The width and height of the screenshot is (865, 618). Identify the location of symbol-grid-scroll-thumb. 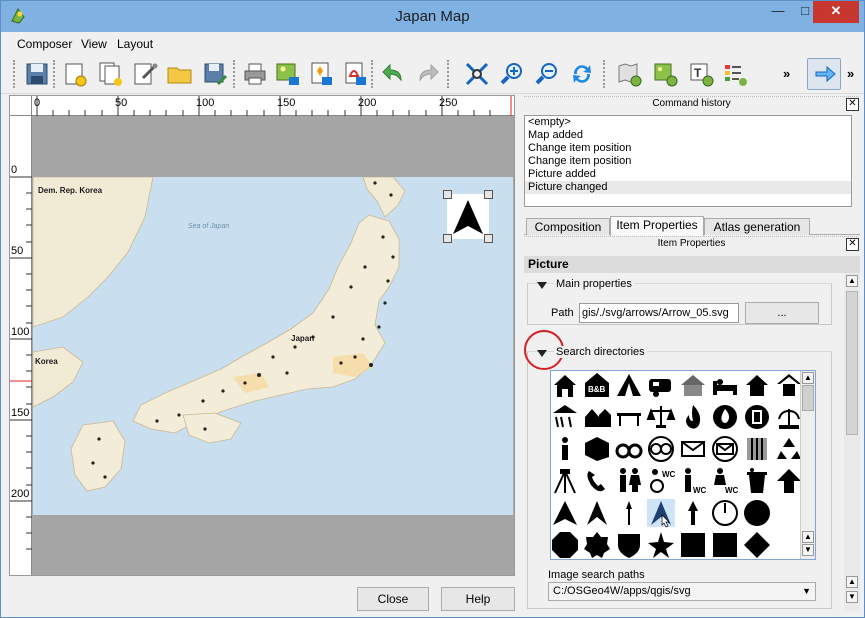
(808, 398).